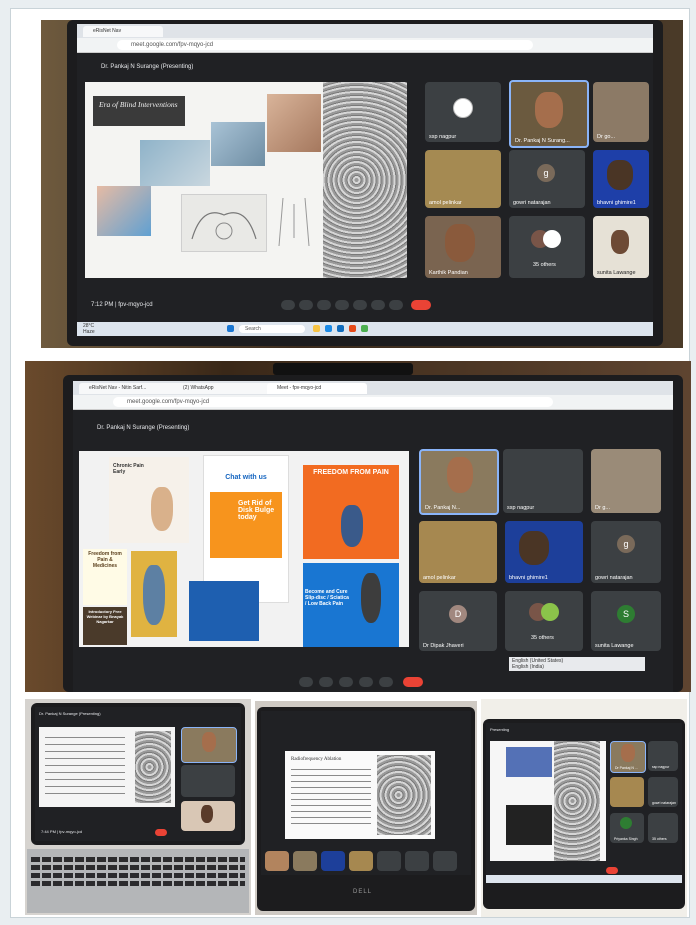  I want to click on presenting-label: Presenting, so click(500, 729).